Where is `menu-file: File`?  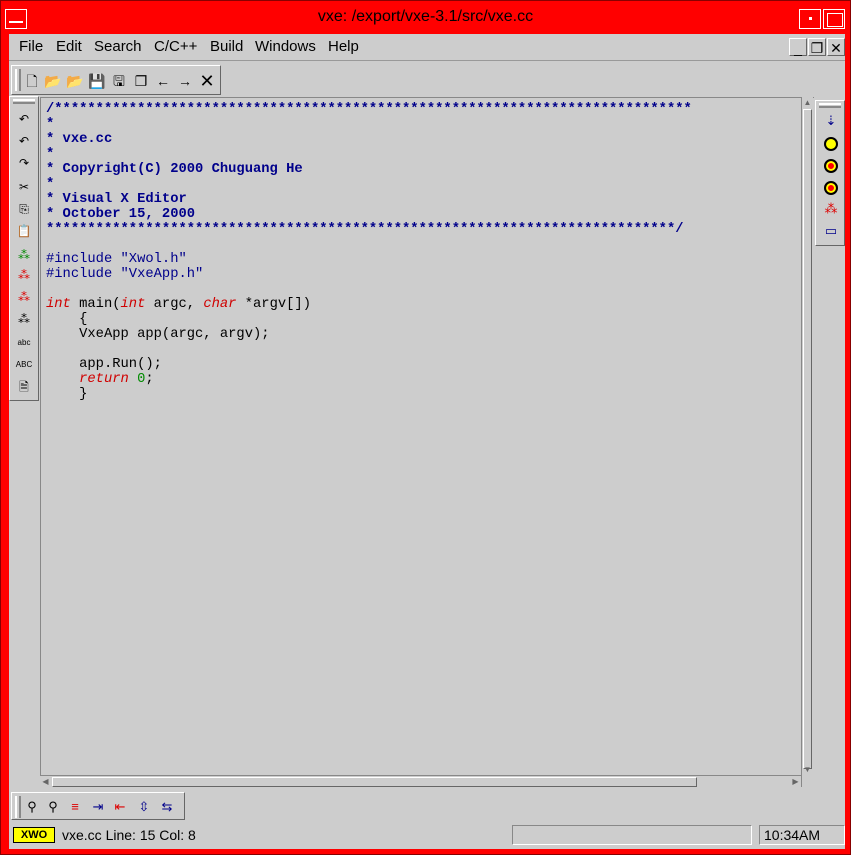
menu-file: File is located at coordinates (31, 46).